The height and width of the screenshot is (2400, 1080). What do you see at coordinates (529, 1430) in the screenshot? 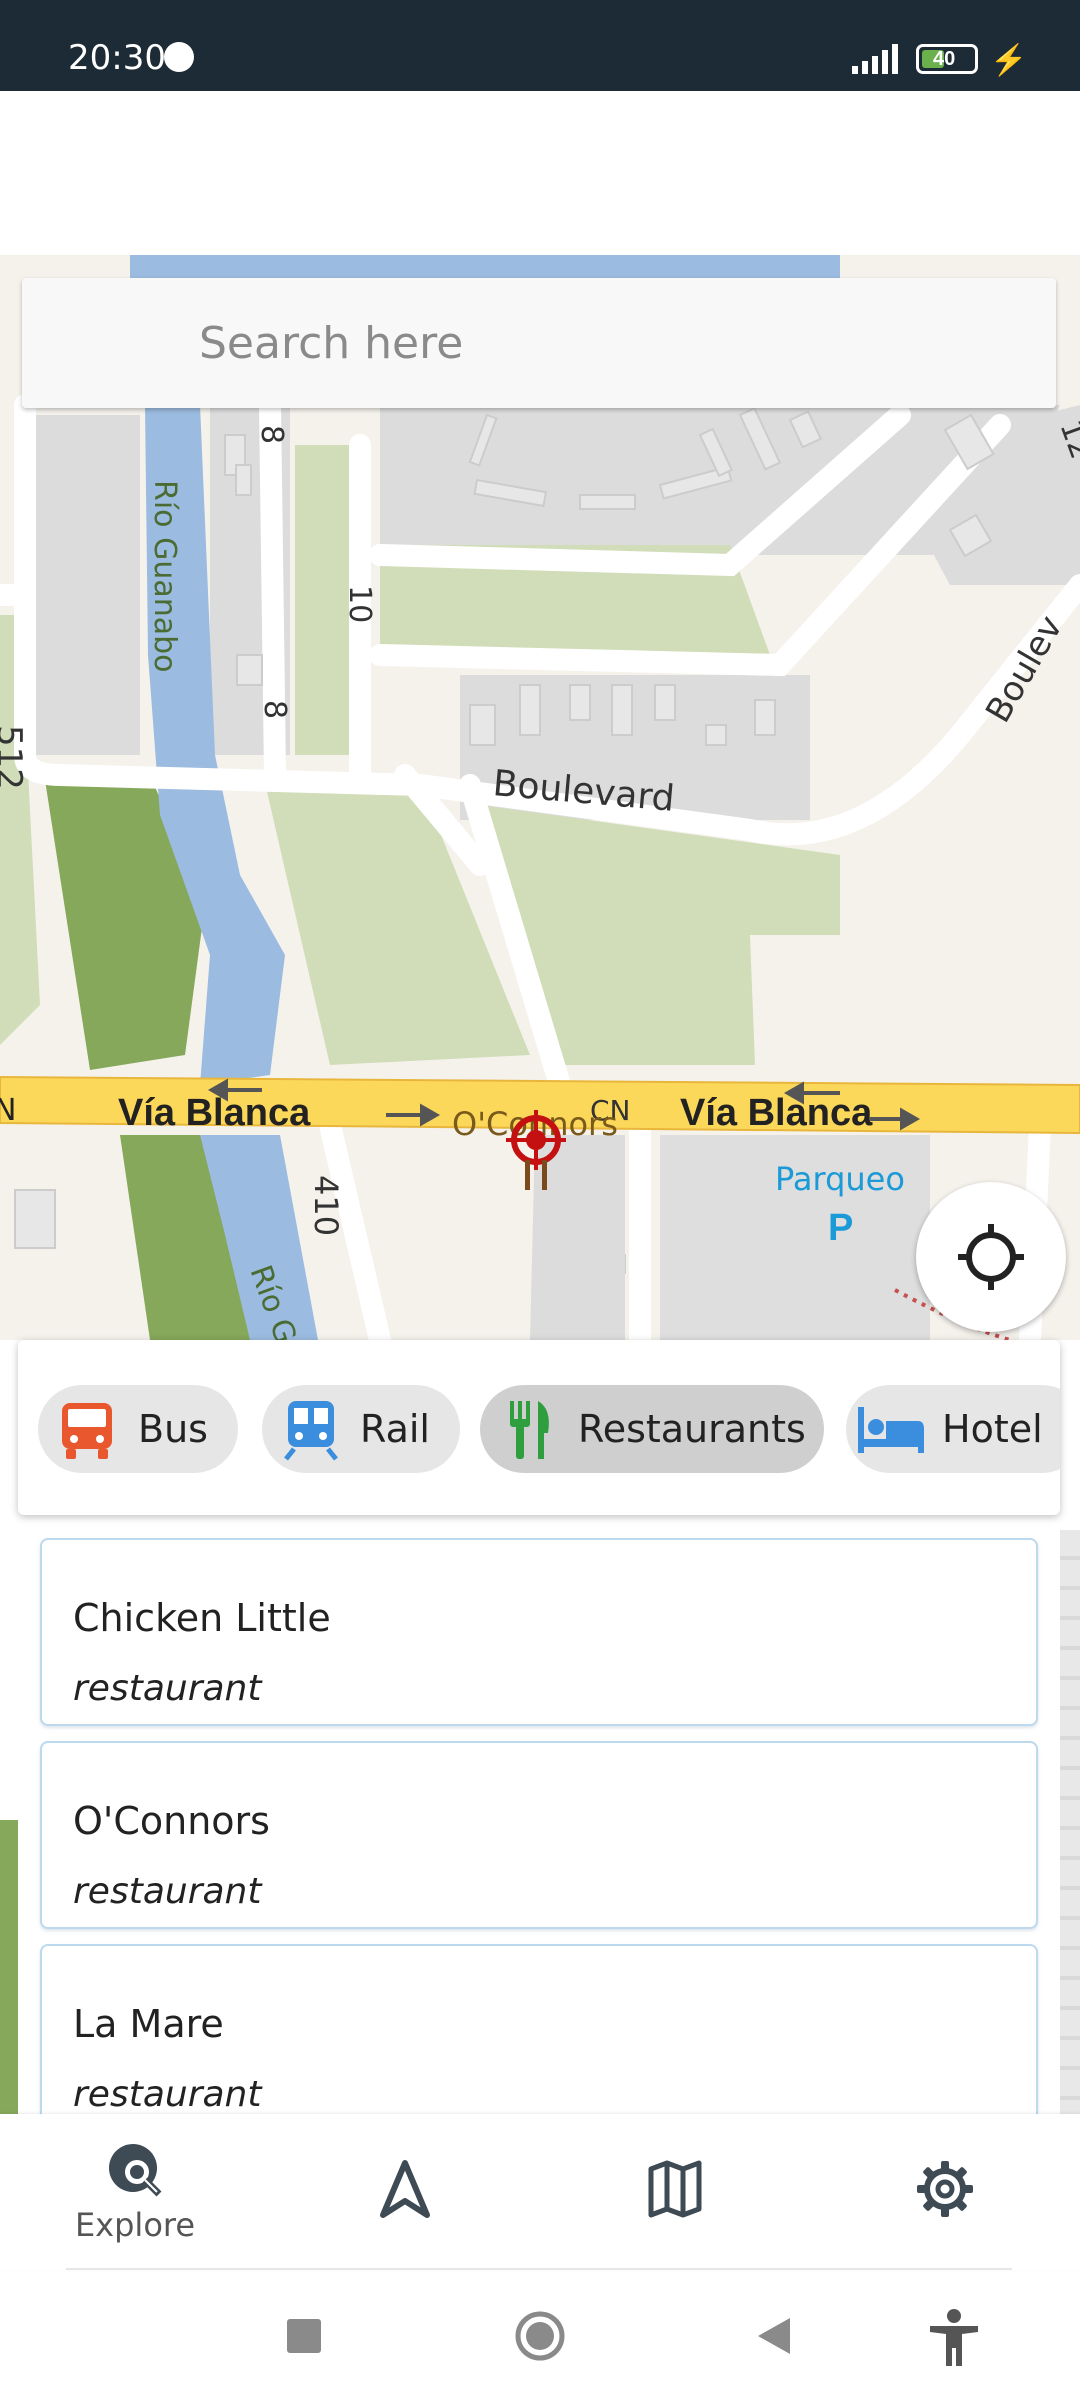
I see `fork-knife-icon` at bounding box center [529, 1430].